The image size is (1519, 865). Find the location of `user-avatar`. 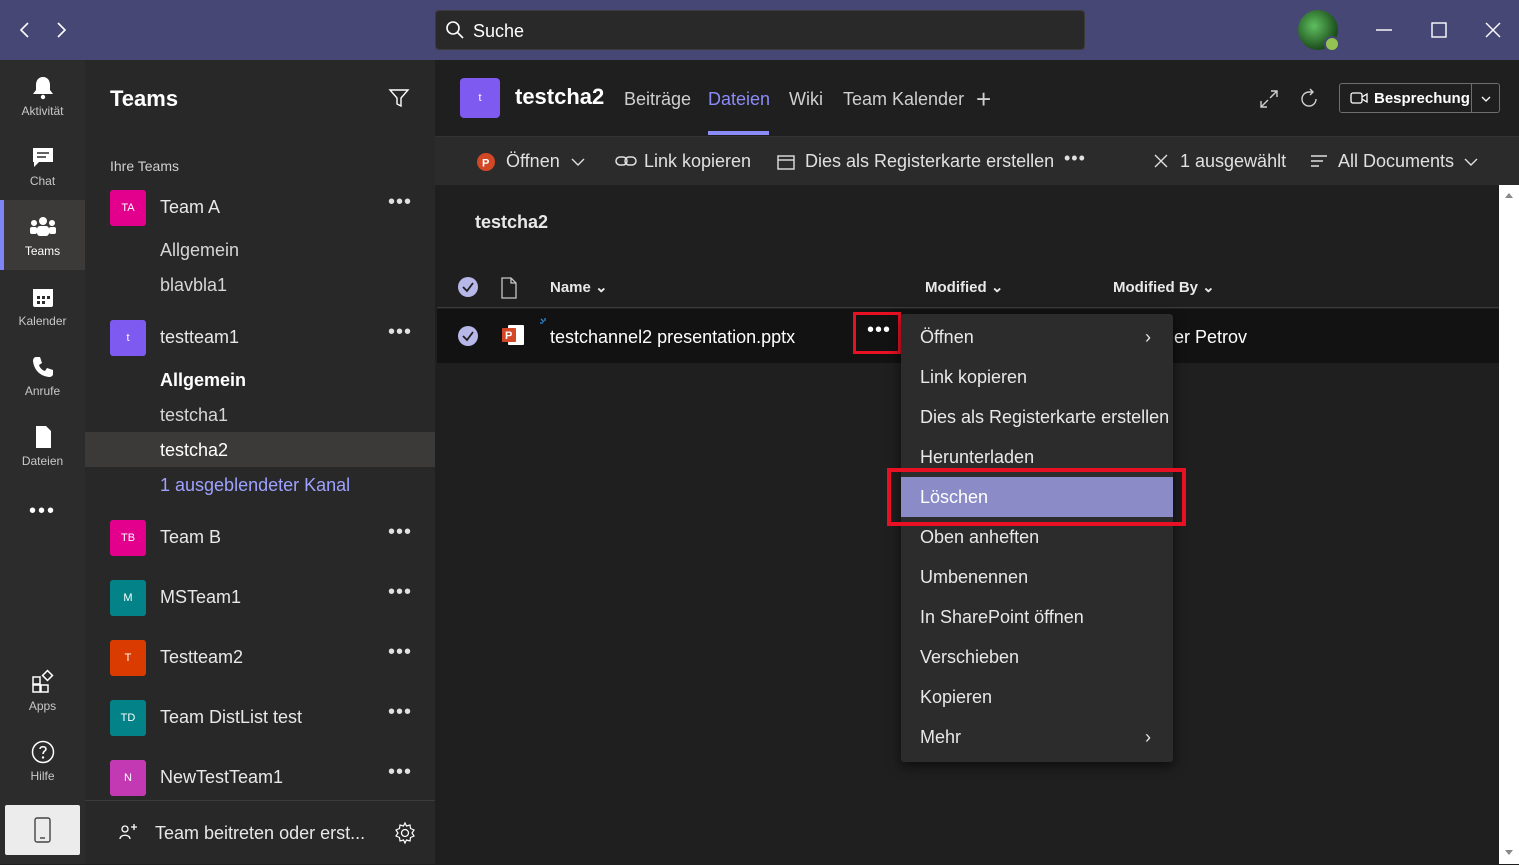

user-avatar is located at coordinates (1319, 31).